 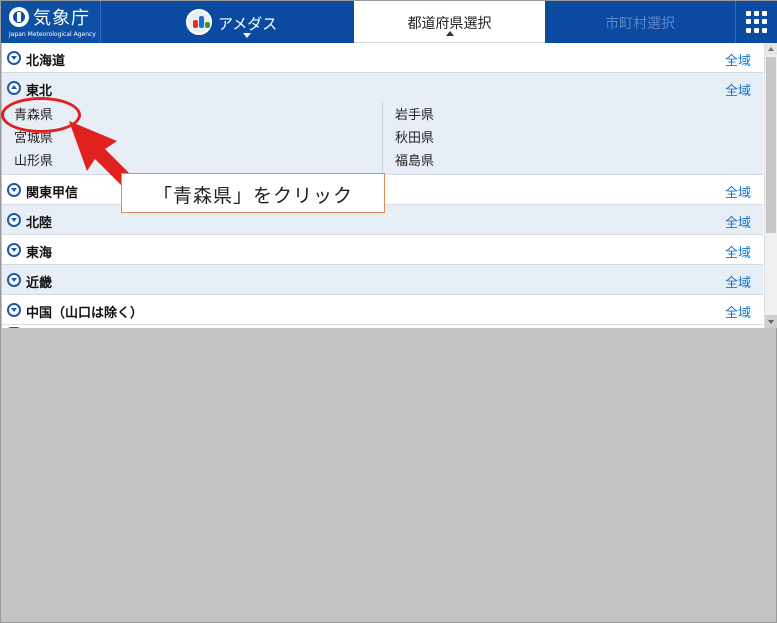 What do you see at coordinates (85, 313) in the screenshot?
I see `region-name: 中国（山口は除く）` at bounding box center [85, 313].